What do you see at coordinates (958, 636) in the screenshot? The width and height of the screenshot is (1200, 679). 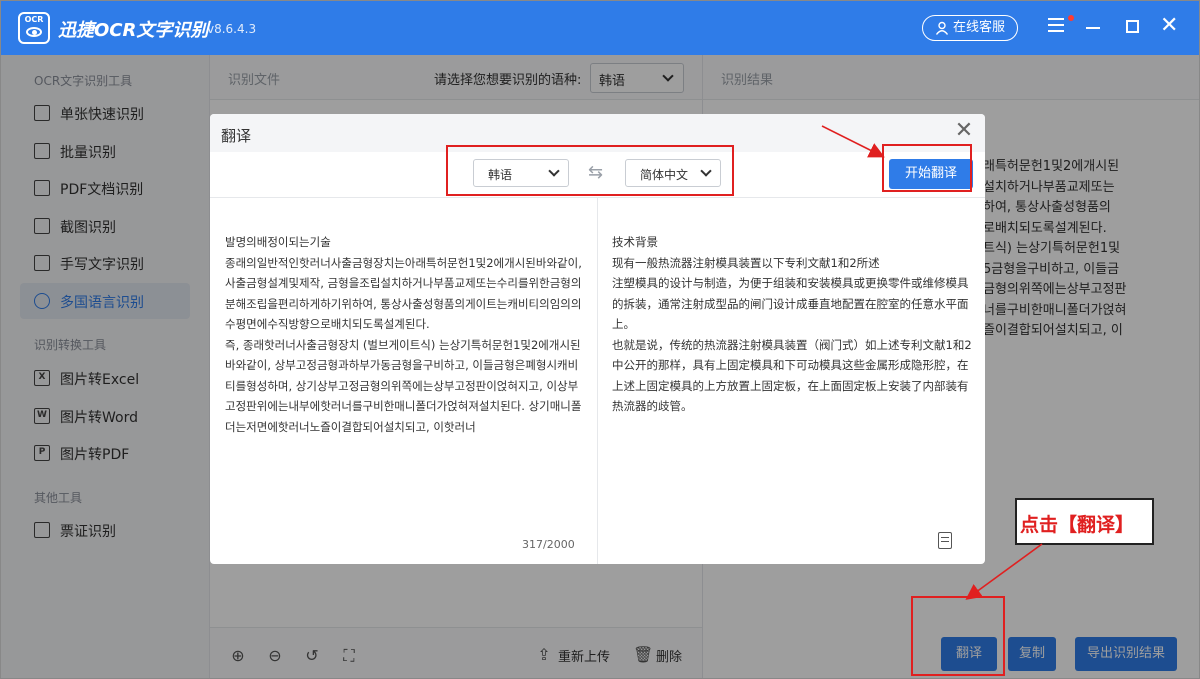 I see `annotation-box-translate` at bounding box center [958, 636].